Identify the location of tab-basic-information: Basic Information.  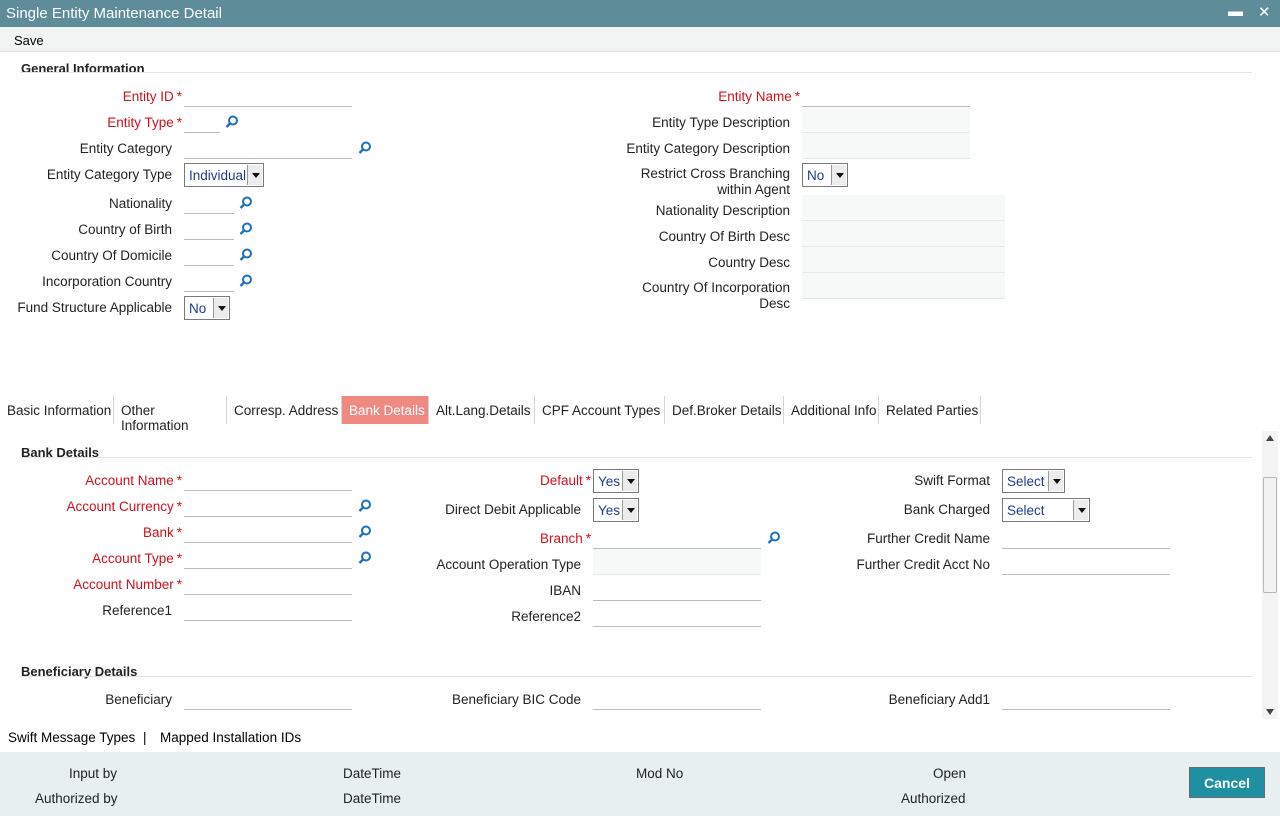
(57, 410).